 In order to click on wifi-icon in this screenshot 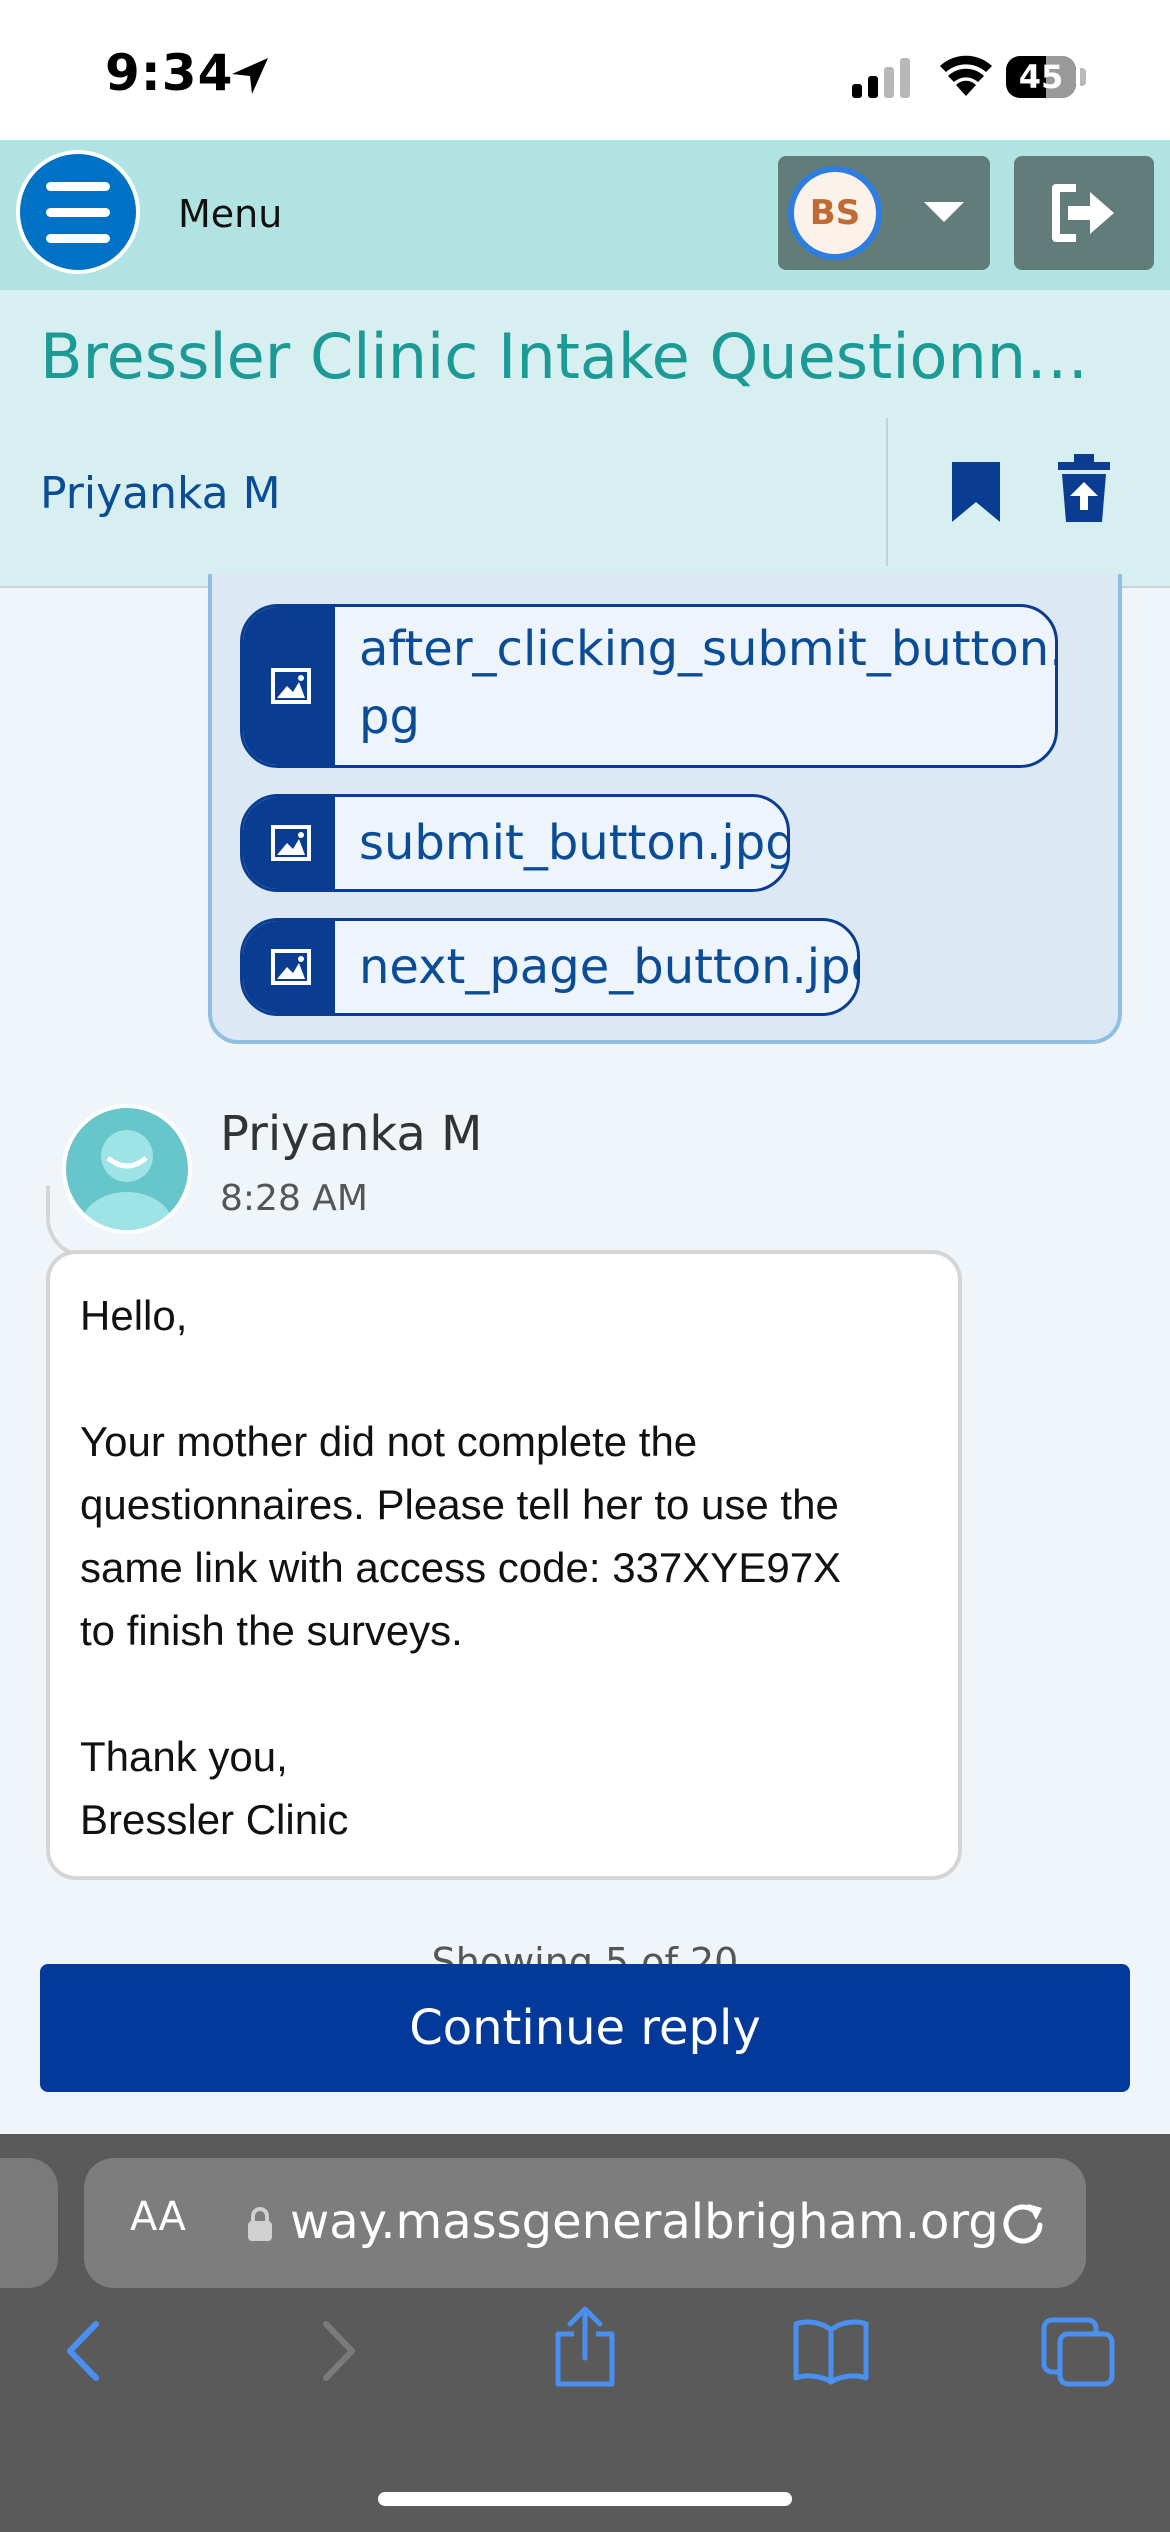, I will do `click(966, 75)`.